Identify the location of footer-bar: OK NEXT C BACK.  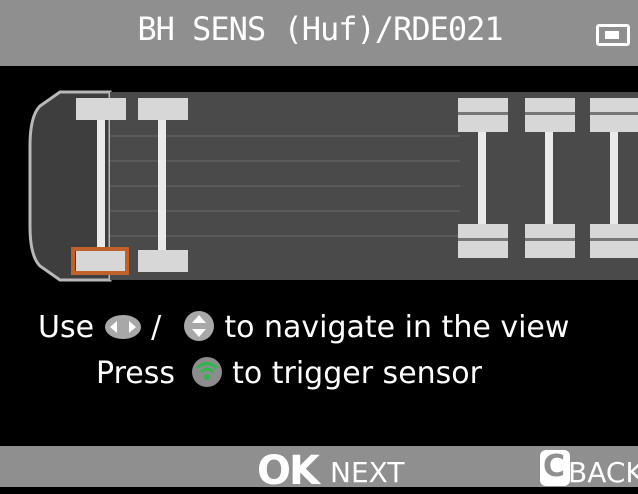
(319, 470).